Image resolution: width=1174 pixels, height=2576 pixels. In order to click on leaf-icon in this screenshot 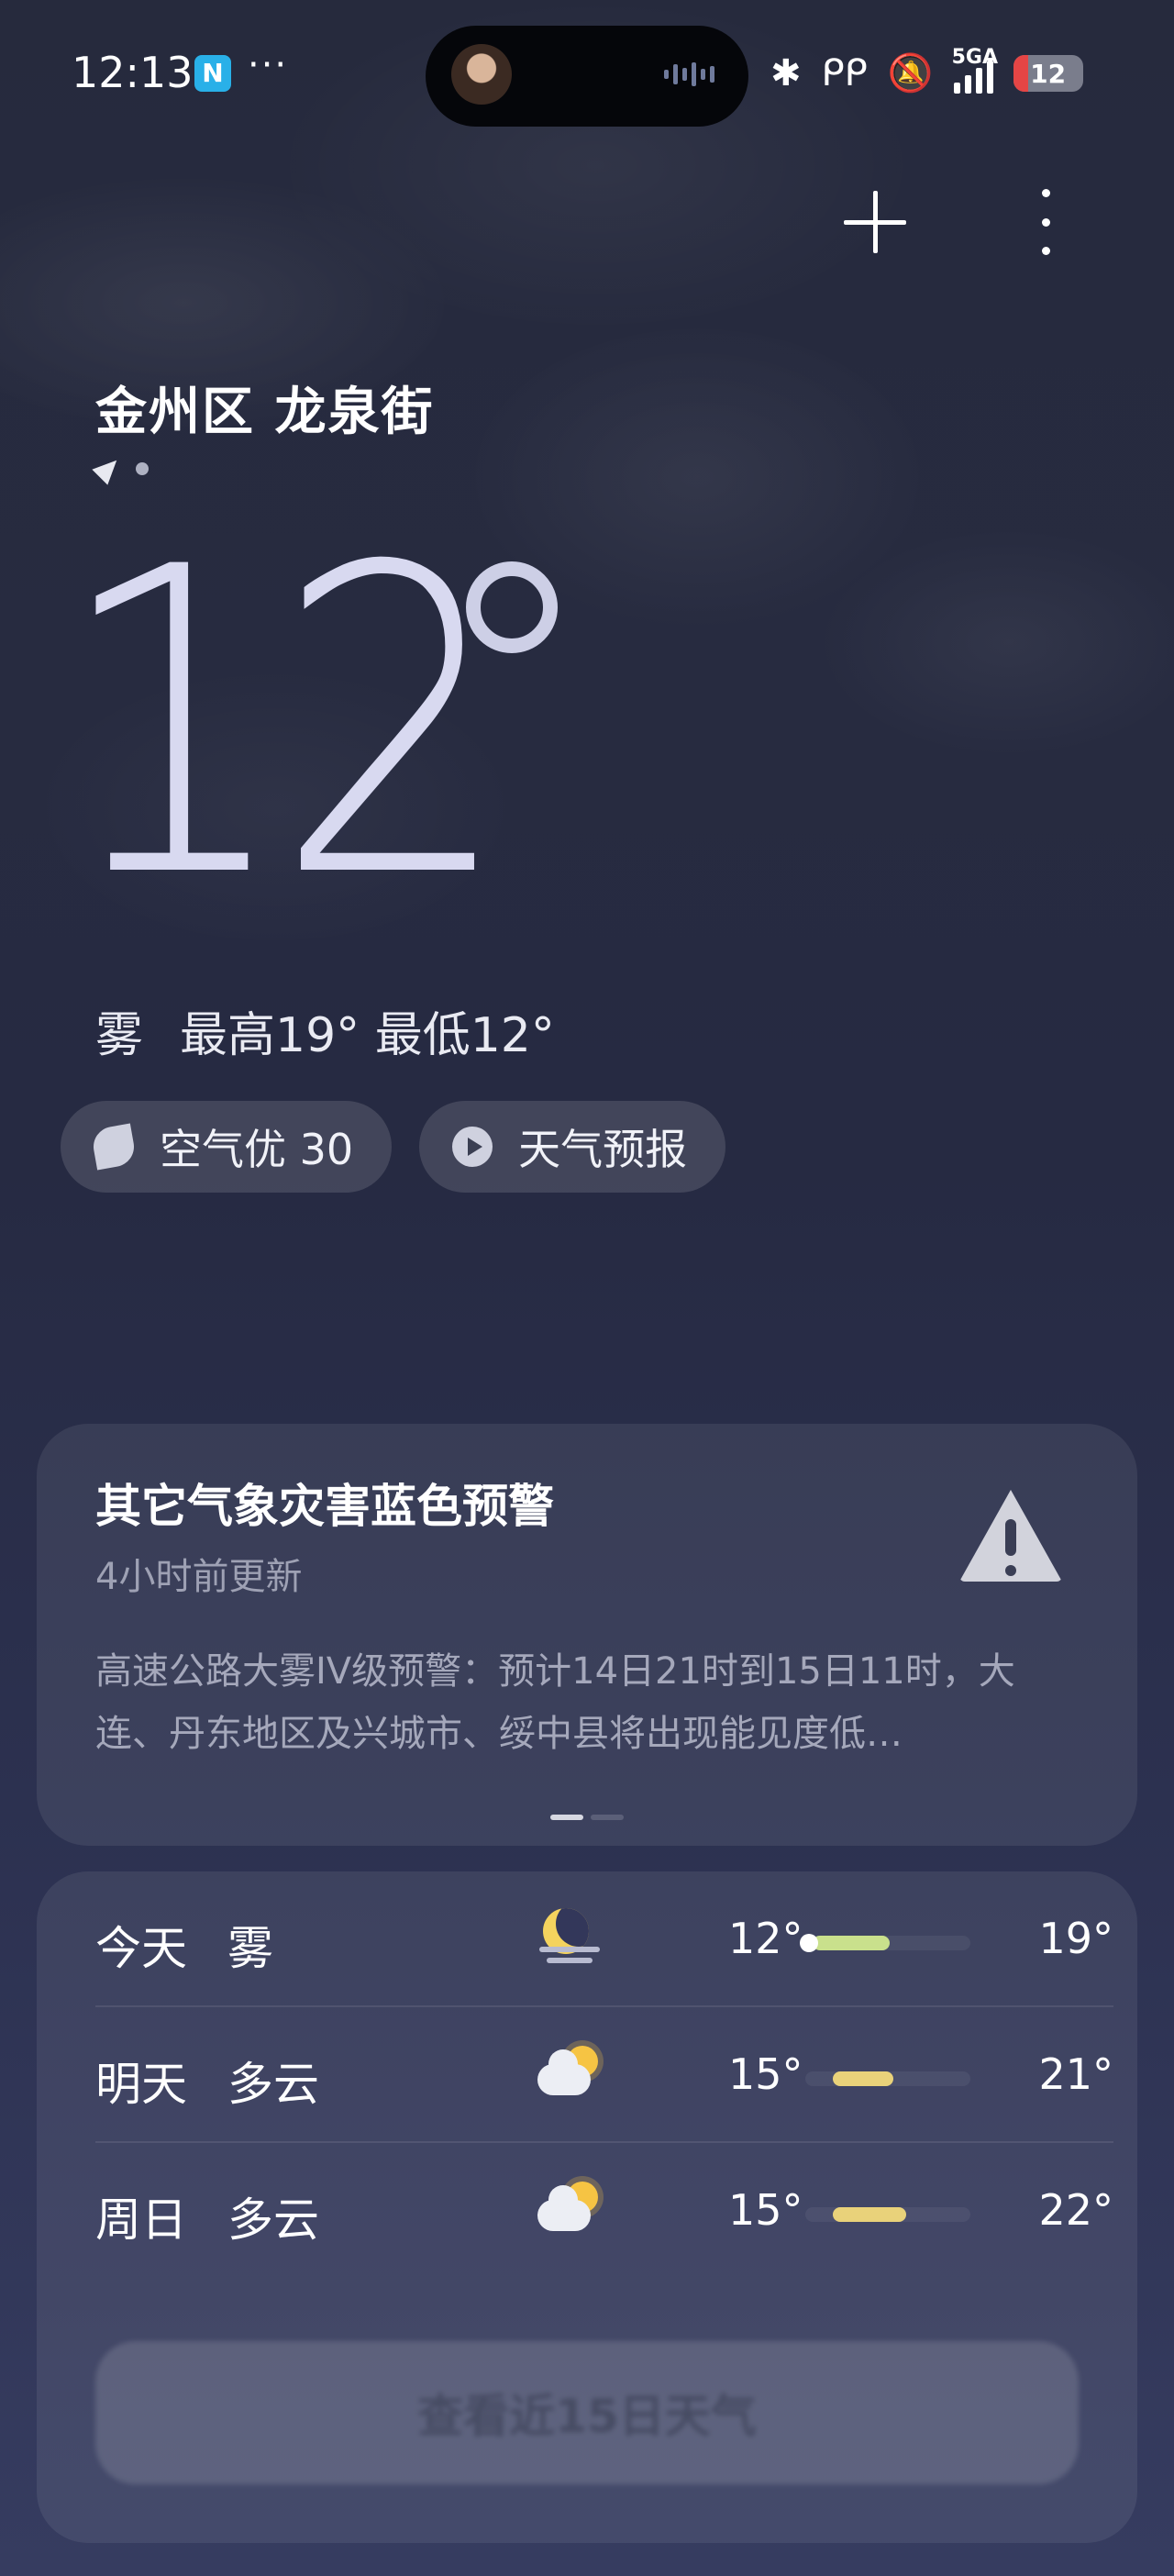, I will do `click(114, 1147)`.